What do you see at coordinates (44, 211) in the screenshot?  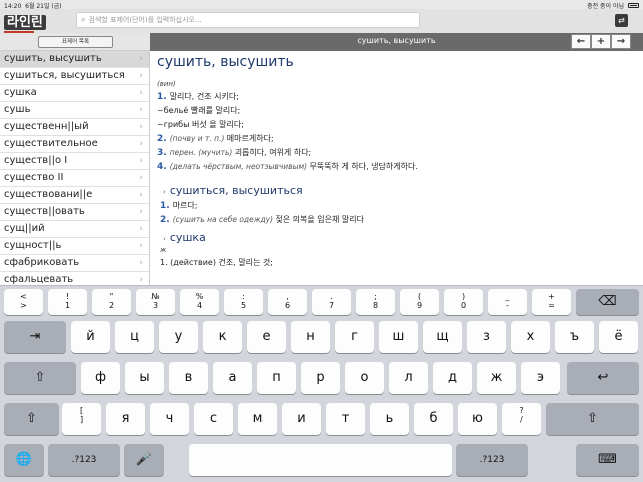 I see `word-list-label: существ||овать` at bounding box center [44, 211].